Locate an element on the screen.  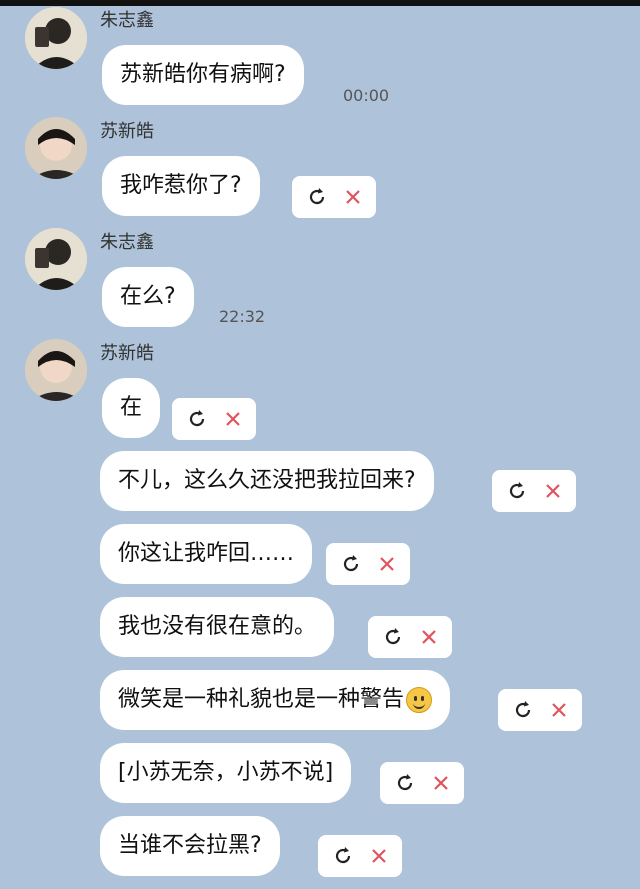
message-text: 当谁不会拉黑? is located at coordinates (190, 845).